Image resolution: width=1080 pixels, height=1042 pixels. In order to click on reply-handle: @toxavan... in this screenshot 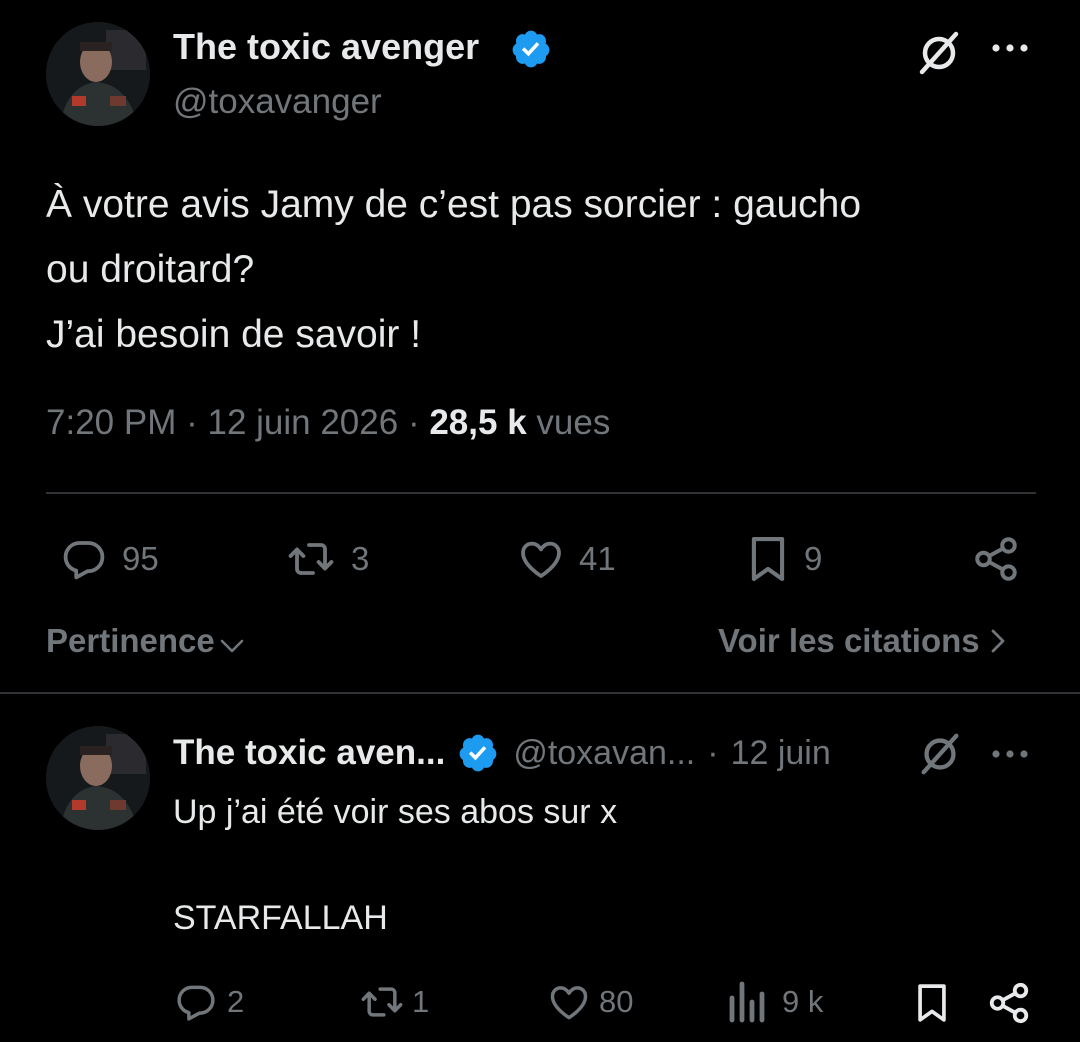, I will do `click(604, 753)`.